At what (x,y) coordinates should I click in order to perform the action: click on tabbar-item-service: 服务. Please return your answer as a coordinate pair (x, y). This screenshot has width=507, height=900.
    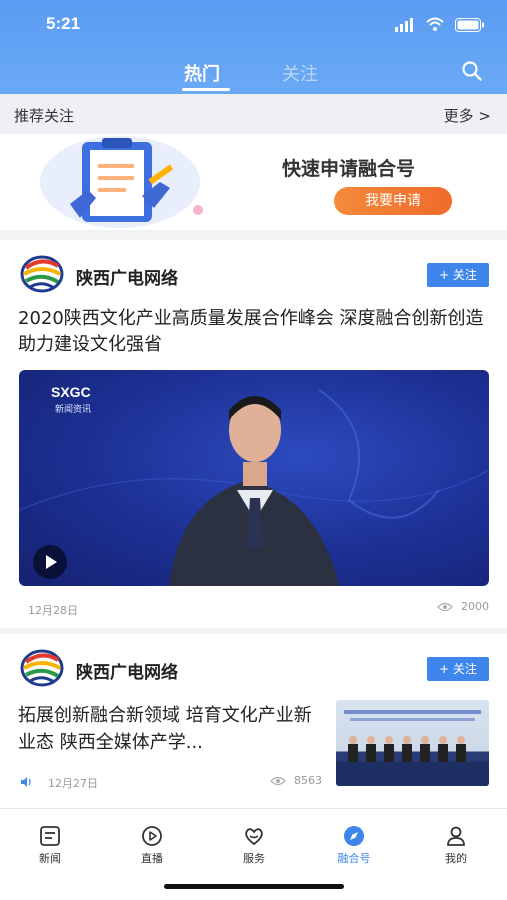
    Looking at the image, I should click on (254, 845).